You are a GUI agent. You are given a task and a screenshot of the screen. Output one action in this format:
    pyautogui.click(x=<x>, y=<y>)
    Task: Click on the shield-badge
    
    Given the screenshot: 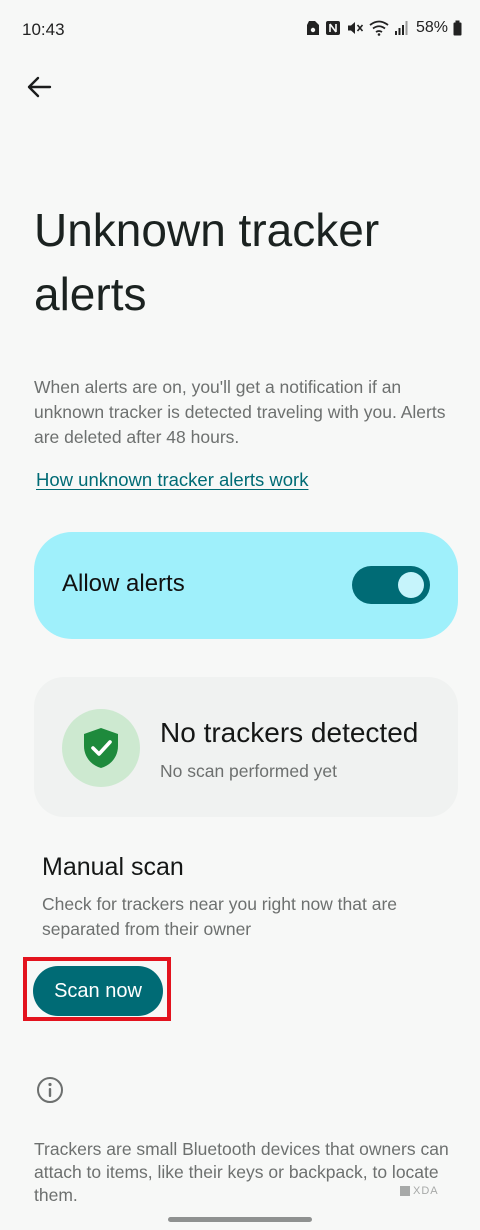 What is the action you would take?
    pyautogui.click(x=101, y=748)
    